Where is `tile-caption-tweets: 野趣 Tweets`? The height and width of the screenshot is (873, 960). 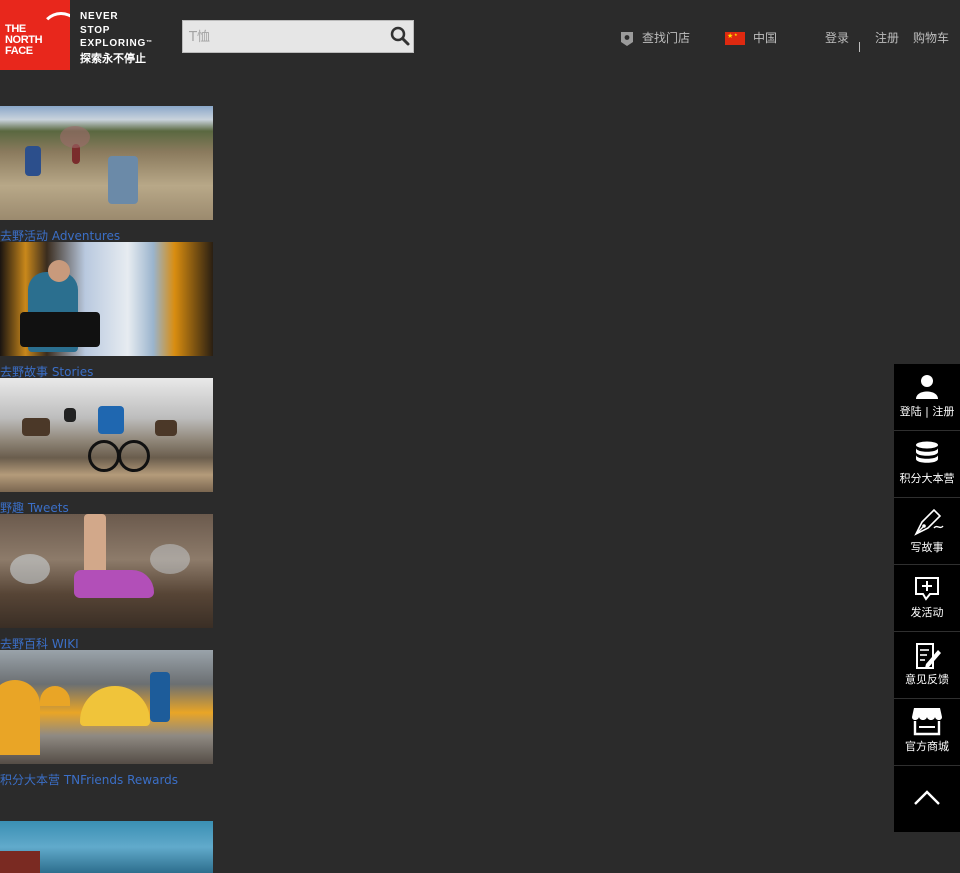 tile-caption-tweets: 野趣 Tweets is located at coordinates (106, 503).